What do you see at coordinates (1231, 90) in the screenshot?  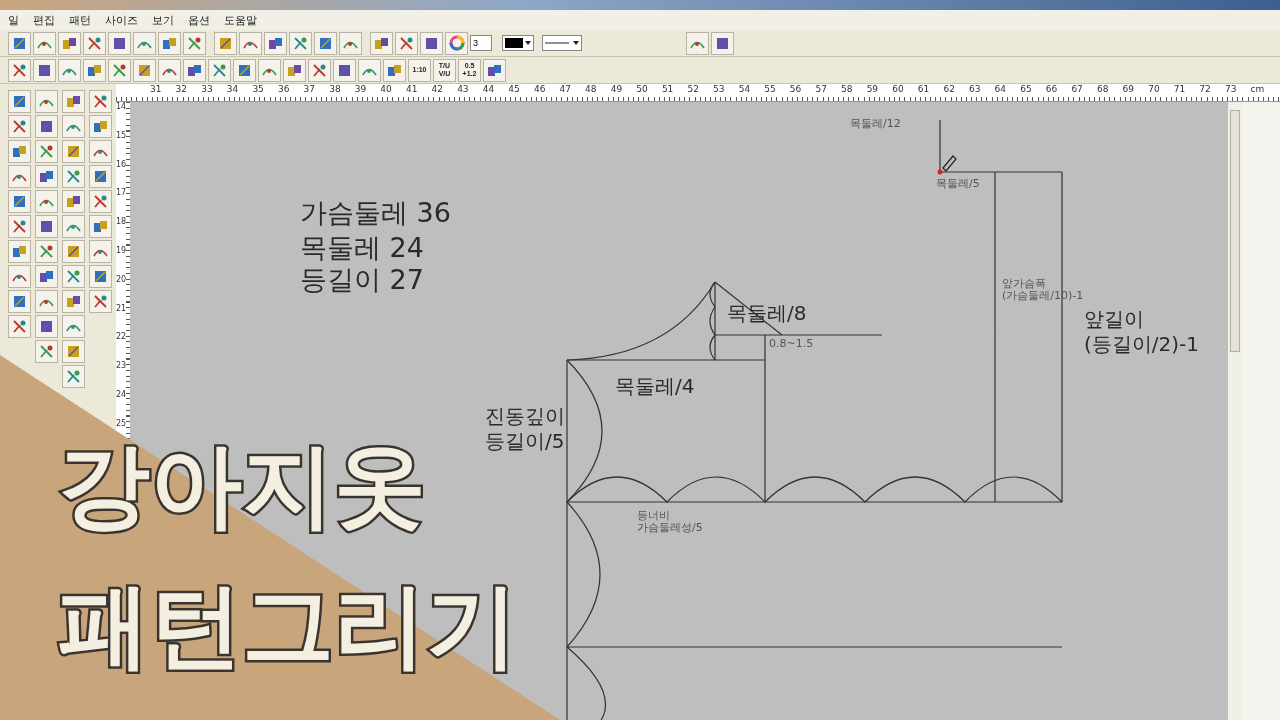 I see `ruler-number: 73` at bounding box center [1231, 90].